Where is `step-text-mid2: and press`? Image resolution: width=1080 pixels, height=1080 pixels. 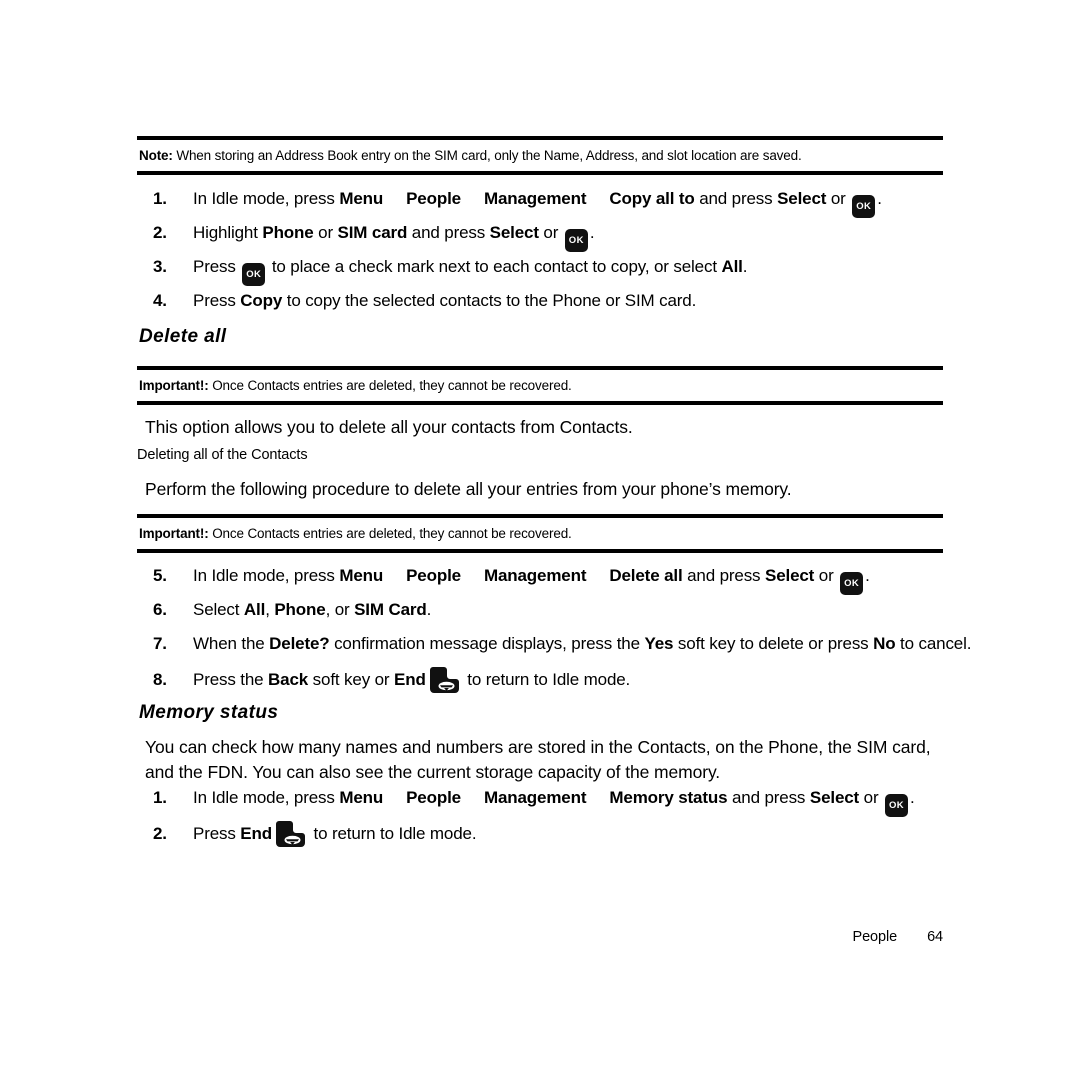
step-text-mid2: and press is located at coordinates (448, 232).